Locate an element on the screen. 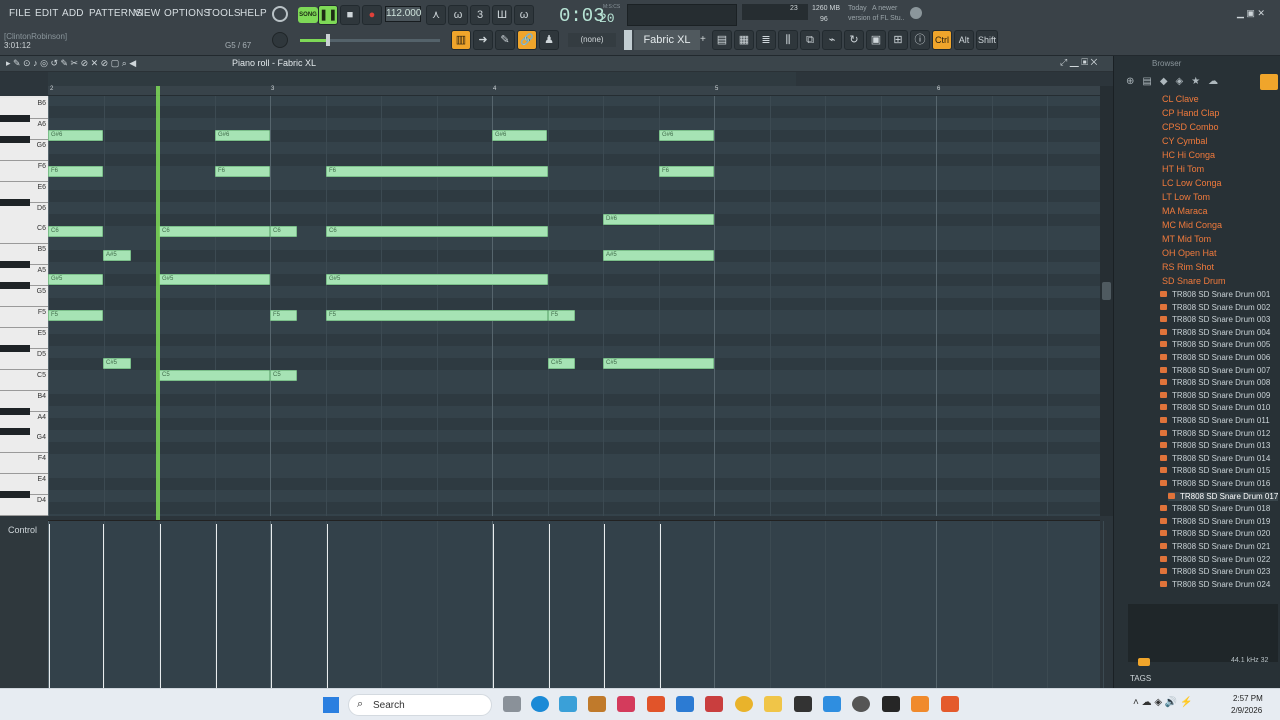 This screenshot has height=720, width=1280. piano-roll-tools: ▸ ✎ ⊙ ♪ ◎ ↺ ✎ ✂ ⊘ ✕ ⊘ ▢ ⌕ ◀ is located at coordinates (71, 63).